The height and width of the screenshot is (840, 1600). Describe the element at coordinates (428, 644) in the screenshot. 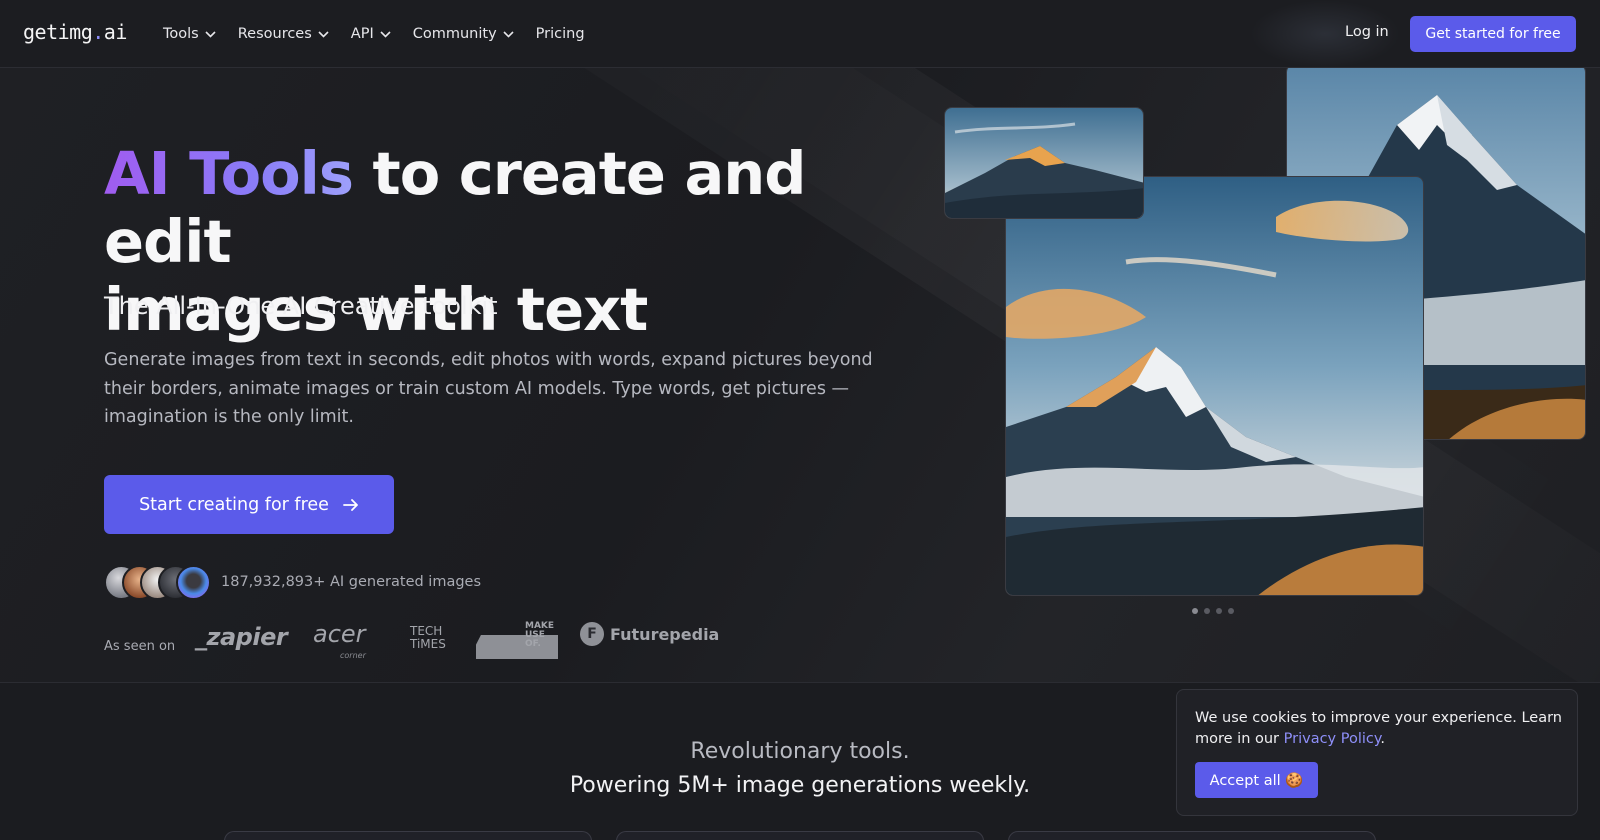

I see `techtimes-line2: TiMES` at that location.